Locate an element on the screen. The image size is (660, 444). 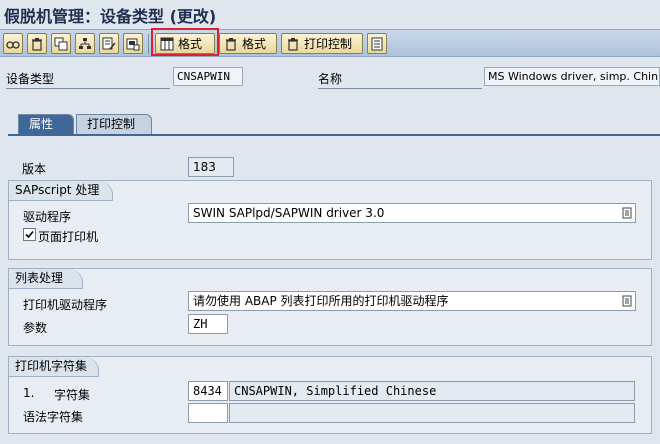
charset-row-number: 1. is located at coordinates (29, 393).